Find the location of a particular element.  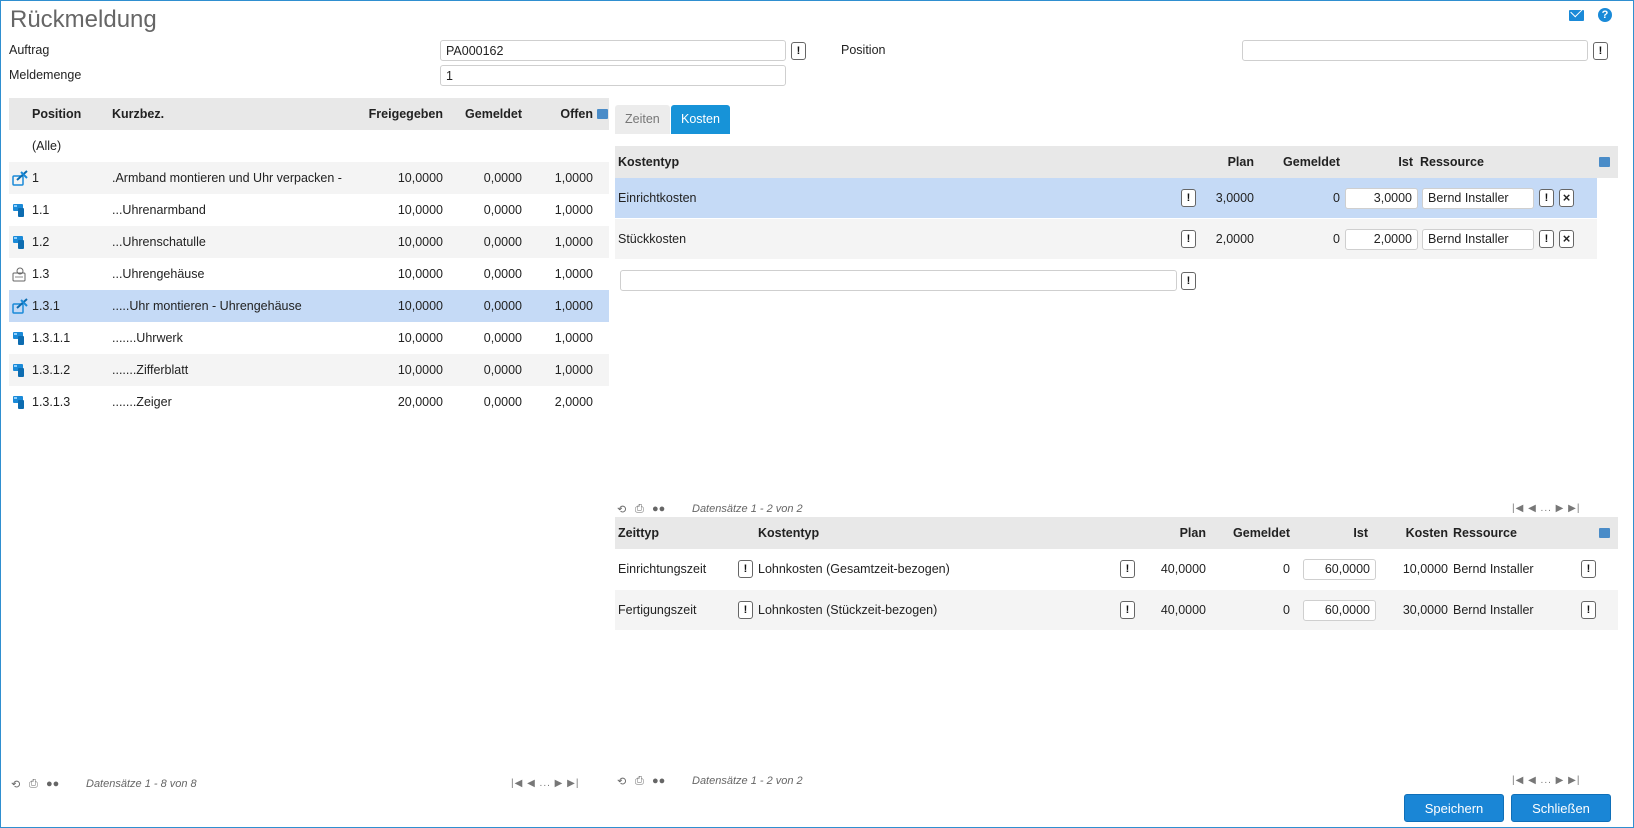

pager-text: Datensätze 1 - 2 von 2 is located at coordinates (747, 509).